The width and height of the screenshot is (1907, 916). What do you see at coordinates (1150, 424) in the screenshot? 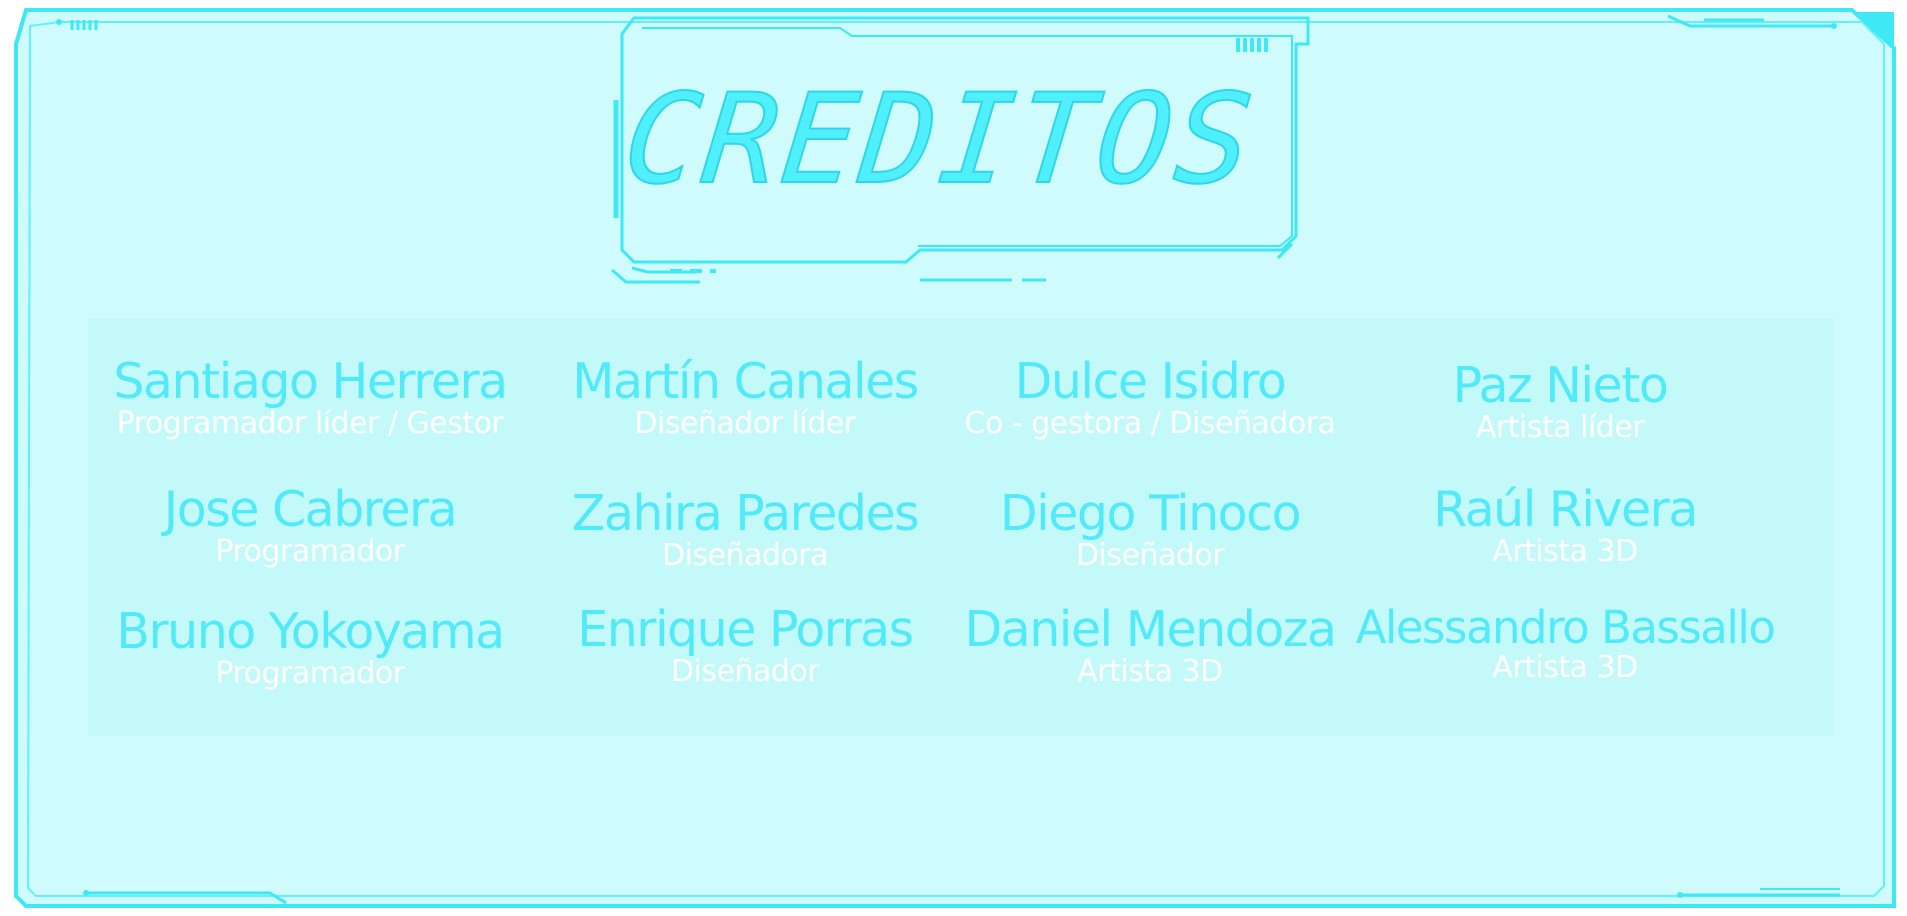
I see `credit-role: Co - gestora / Diseñadora` at bounding box center [1150, 424].